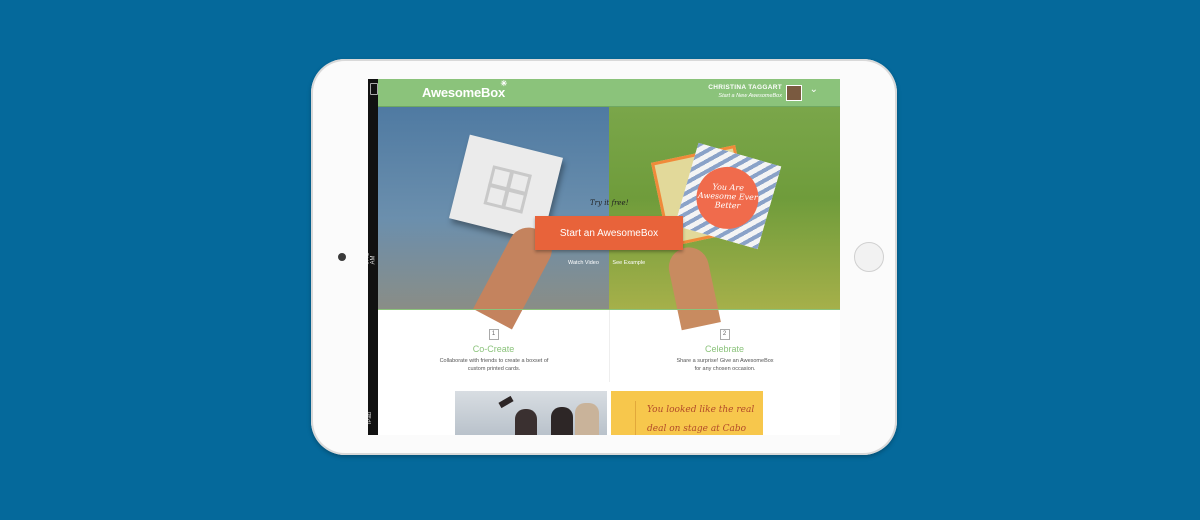 The width and height of the screenshot is (1200, 520). I want to click on logo: AwesomeBox ✳, so click(464, 89).